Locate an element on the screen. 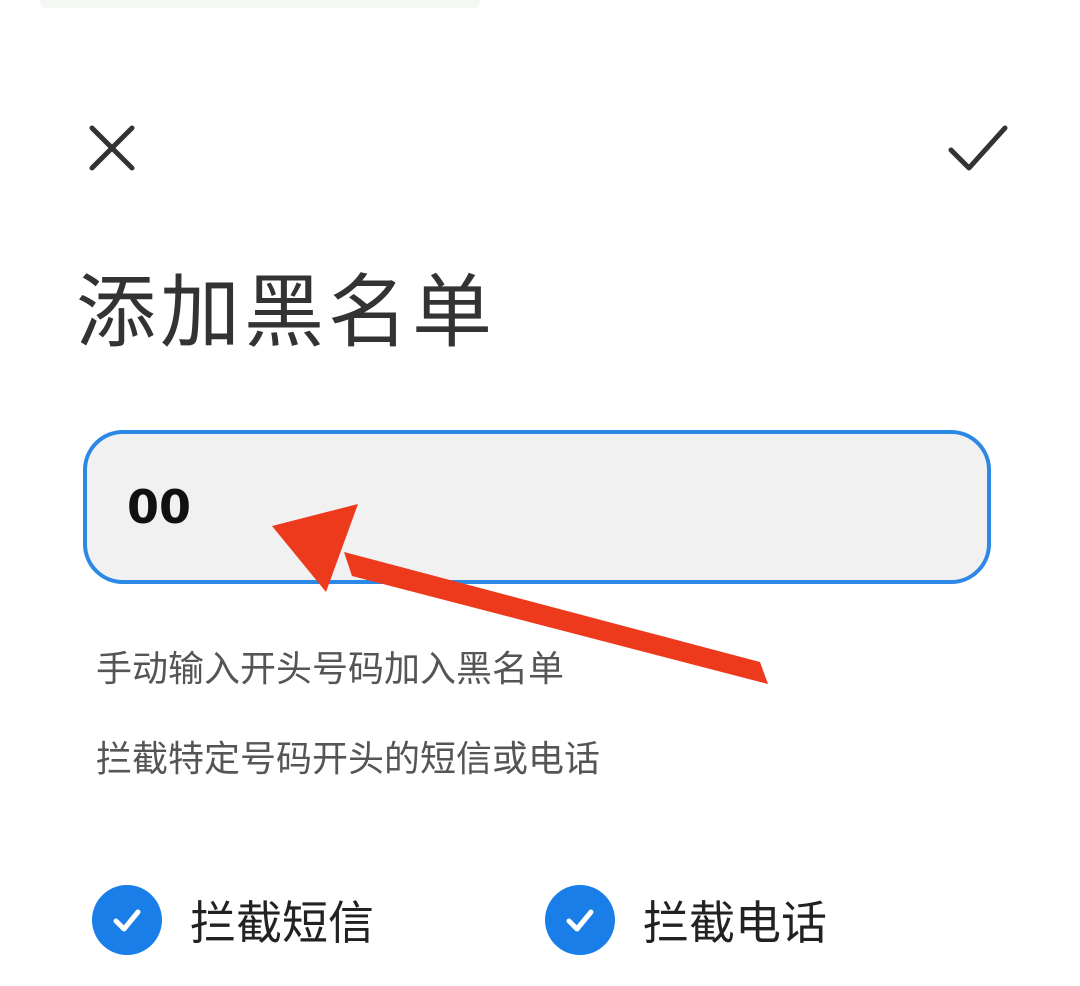 Image resolution: width=1080 pixels, height=986 pixels. close-button is located at coordinates (112, 148).